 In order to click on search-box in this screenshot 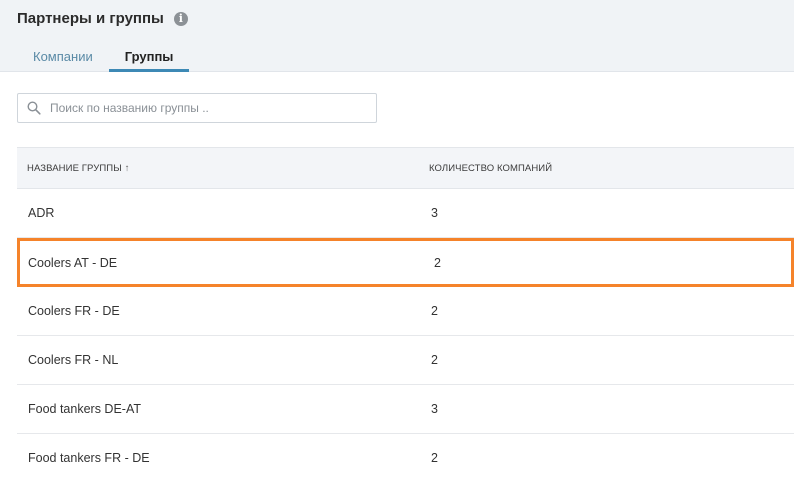, I will do `click(197, 108)`.